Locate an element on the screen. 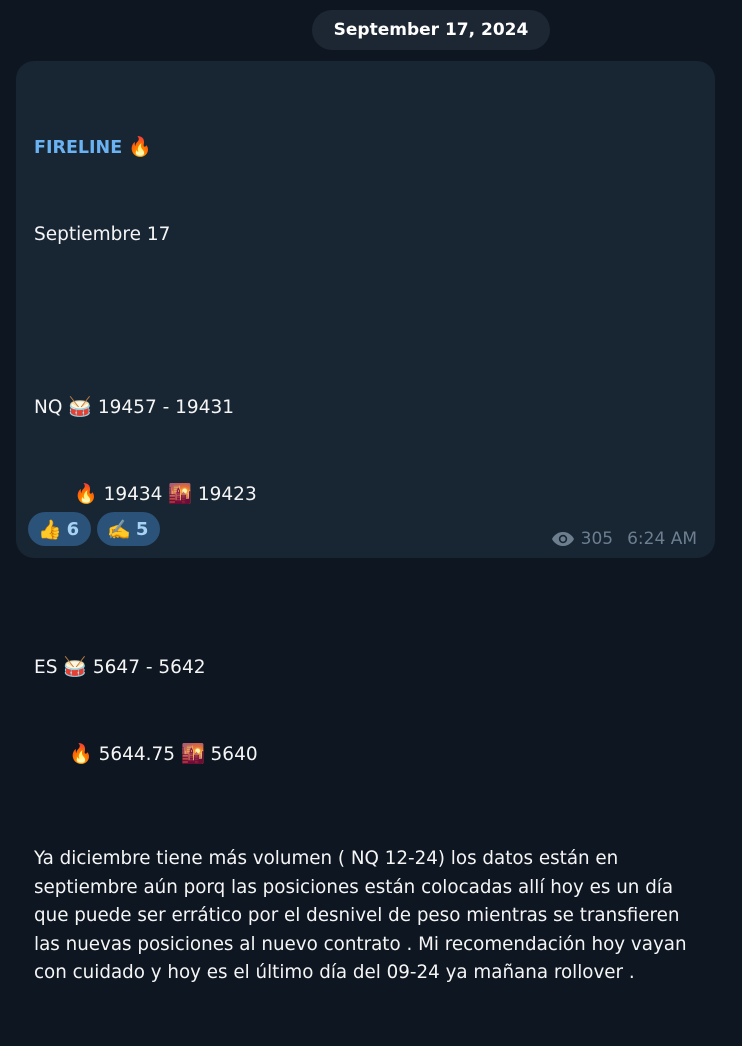 The image size is (742, 1046). message-time: 6:24 AM is located at coordinates (662, 539).